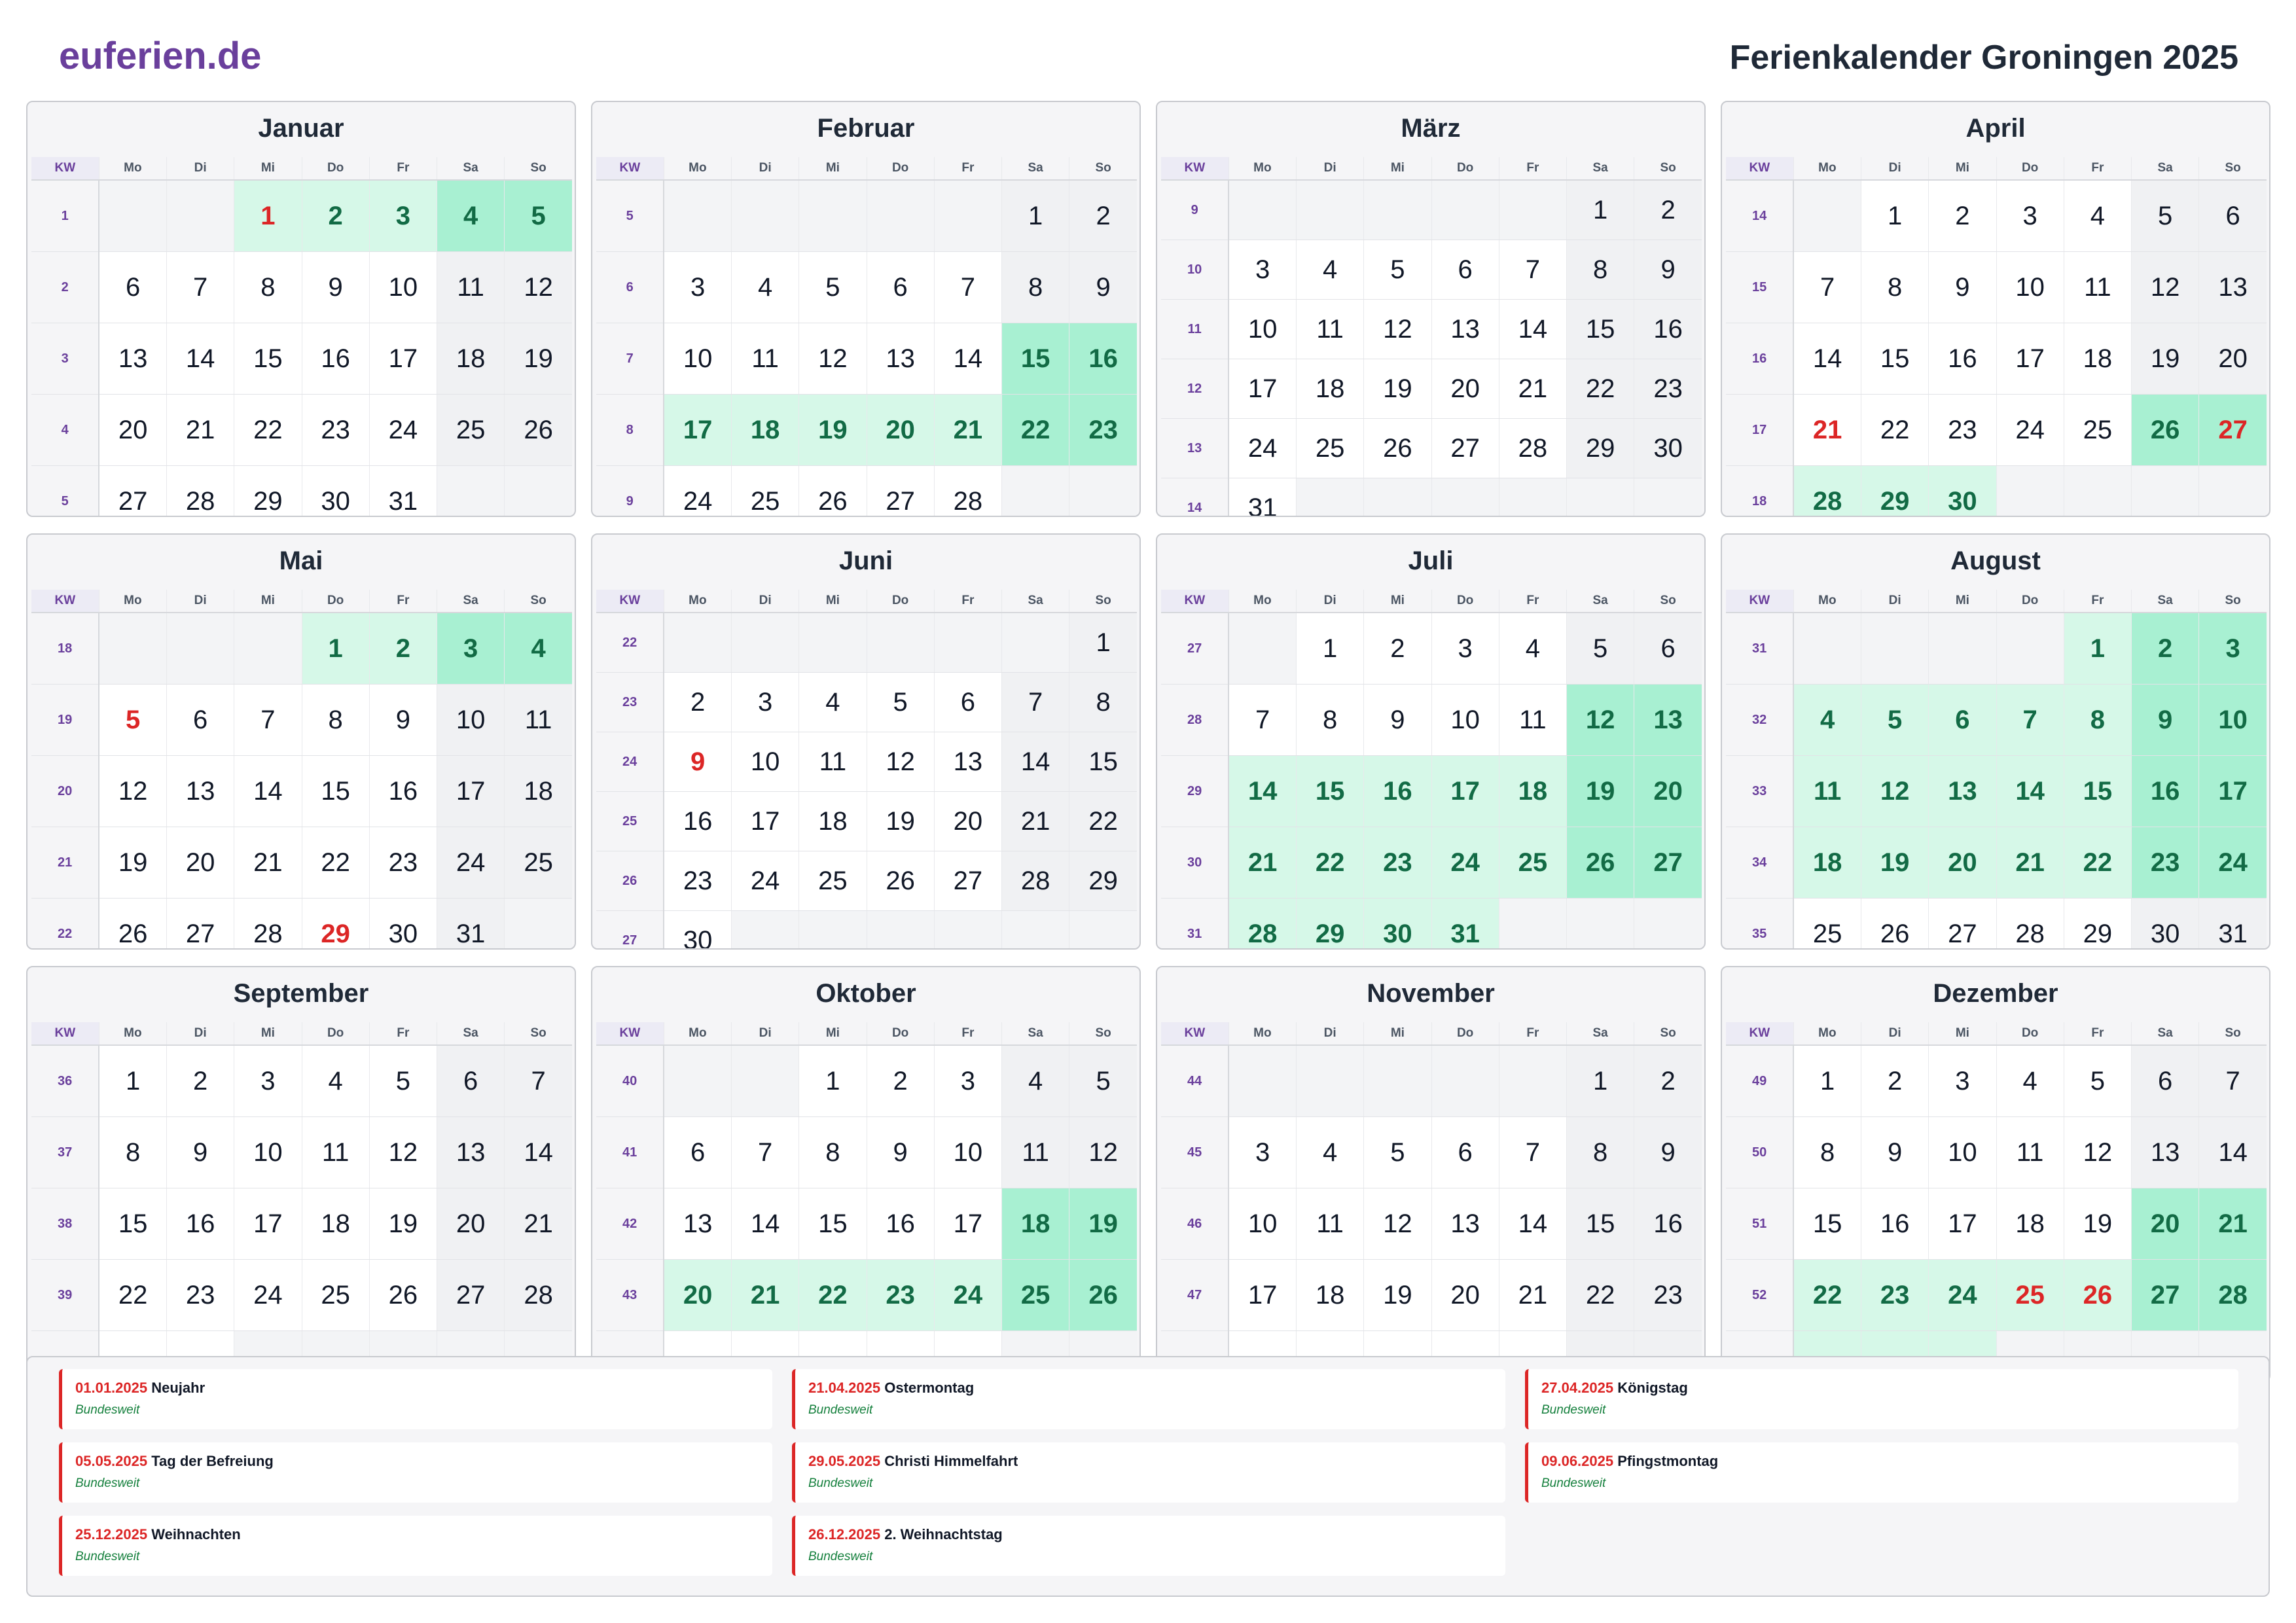 This screenshot has height=1623, width=2296. Describe the element at coordinates (336, 490) in the screenshot. I see `day-cell: 30` at that location.